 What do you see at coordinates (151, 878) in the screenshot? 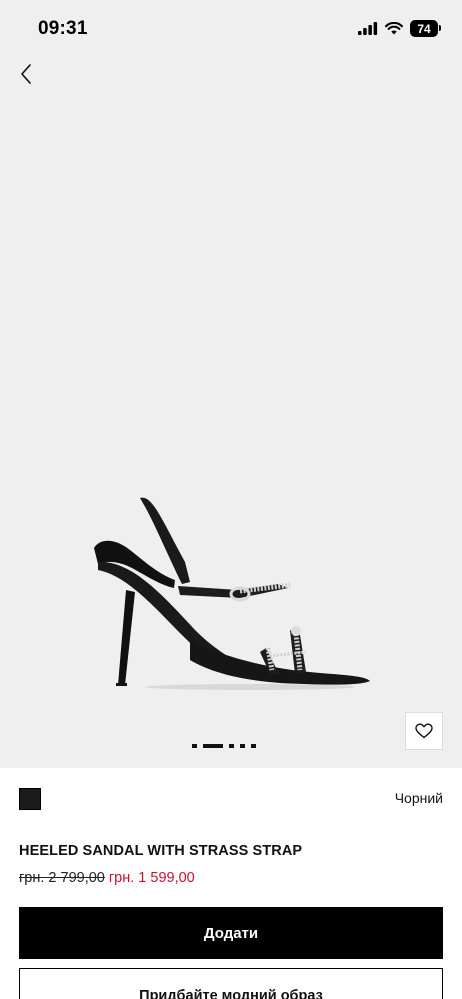
I see `sale-price: грн. 1 599,00` at bounding box center [151, 878].